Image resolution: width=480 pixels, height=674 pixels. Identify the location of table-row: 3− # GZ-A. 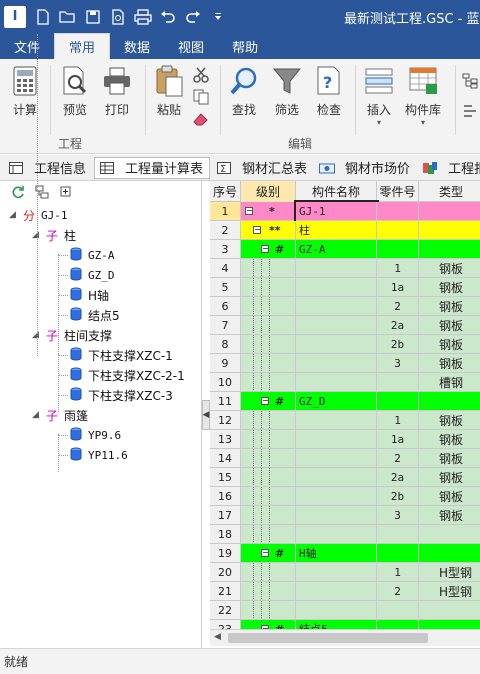
(345, 249).